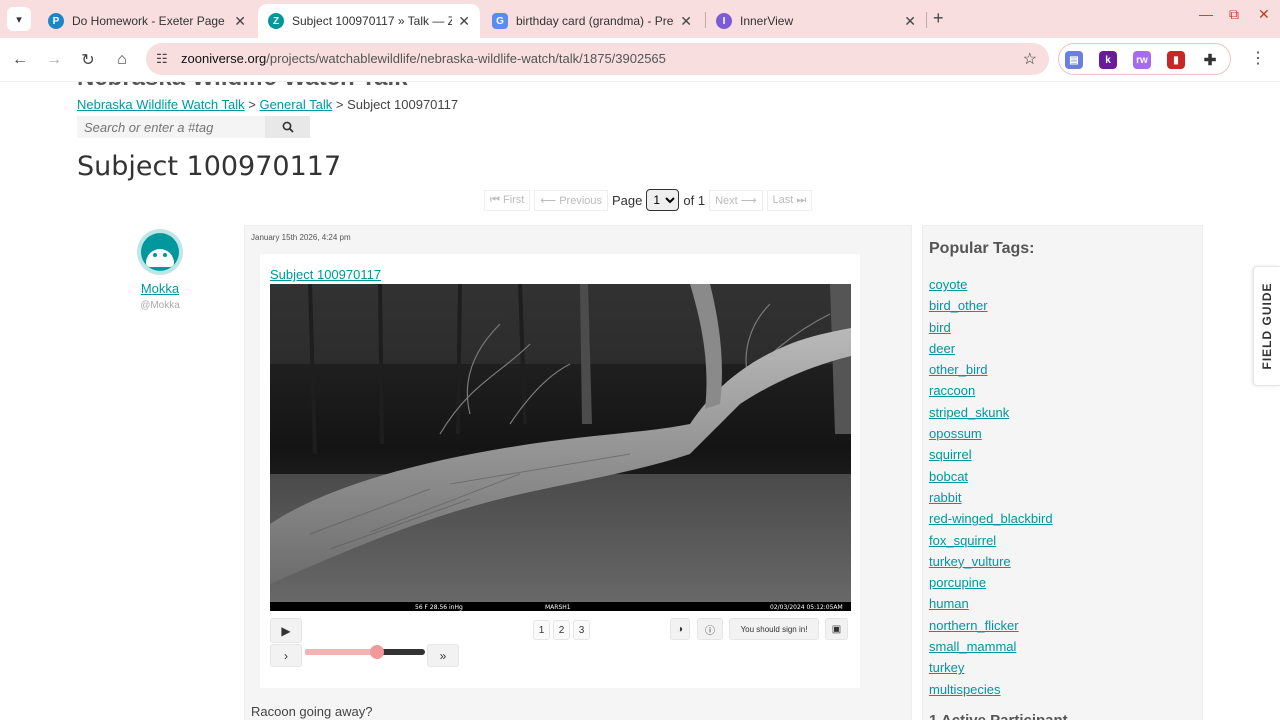  Describe the element at coordinates (991, 518) in the screenshot. I see `tag-link-red-winged-blackbird: red-winged_blackbird` at that location.